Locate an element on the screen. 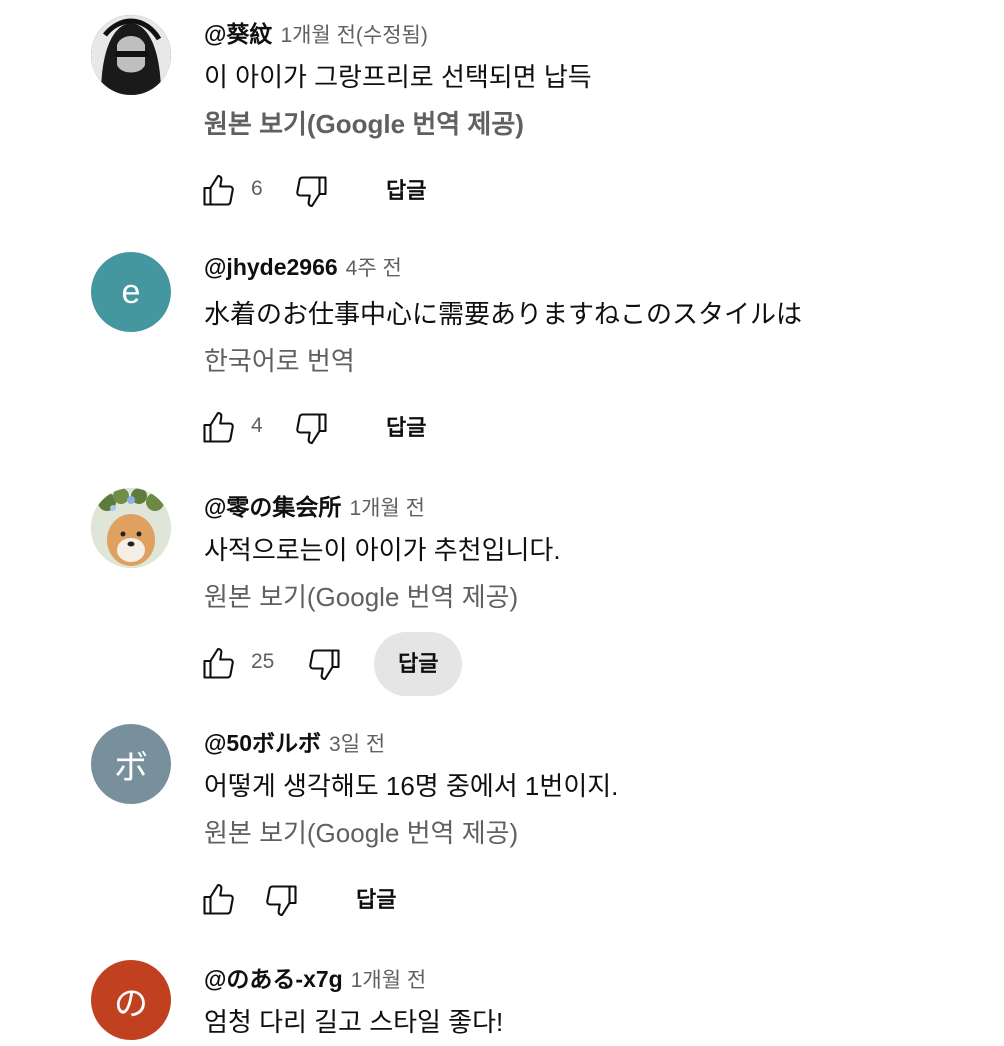 The height and width of the screenshot is (1046, 1004). like-count: 25 is located at coordinates (263, 661).